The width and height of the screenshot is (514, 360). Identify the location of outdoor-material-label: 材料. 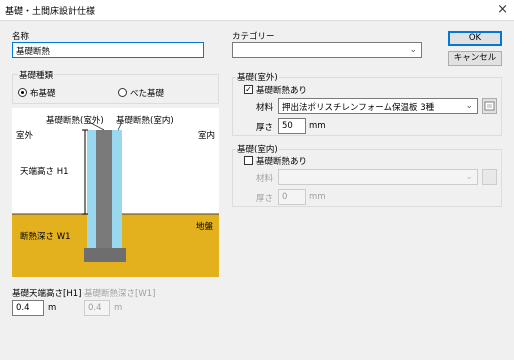
(265, 108).